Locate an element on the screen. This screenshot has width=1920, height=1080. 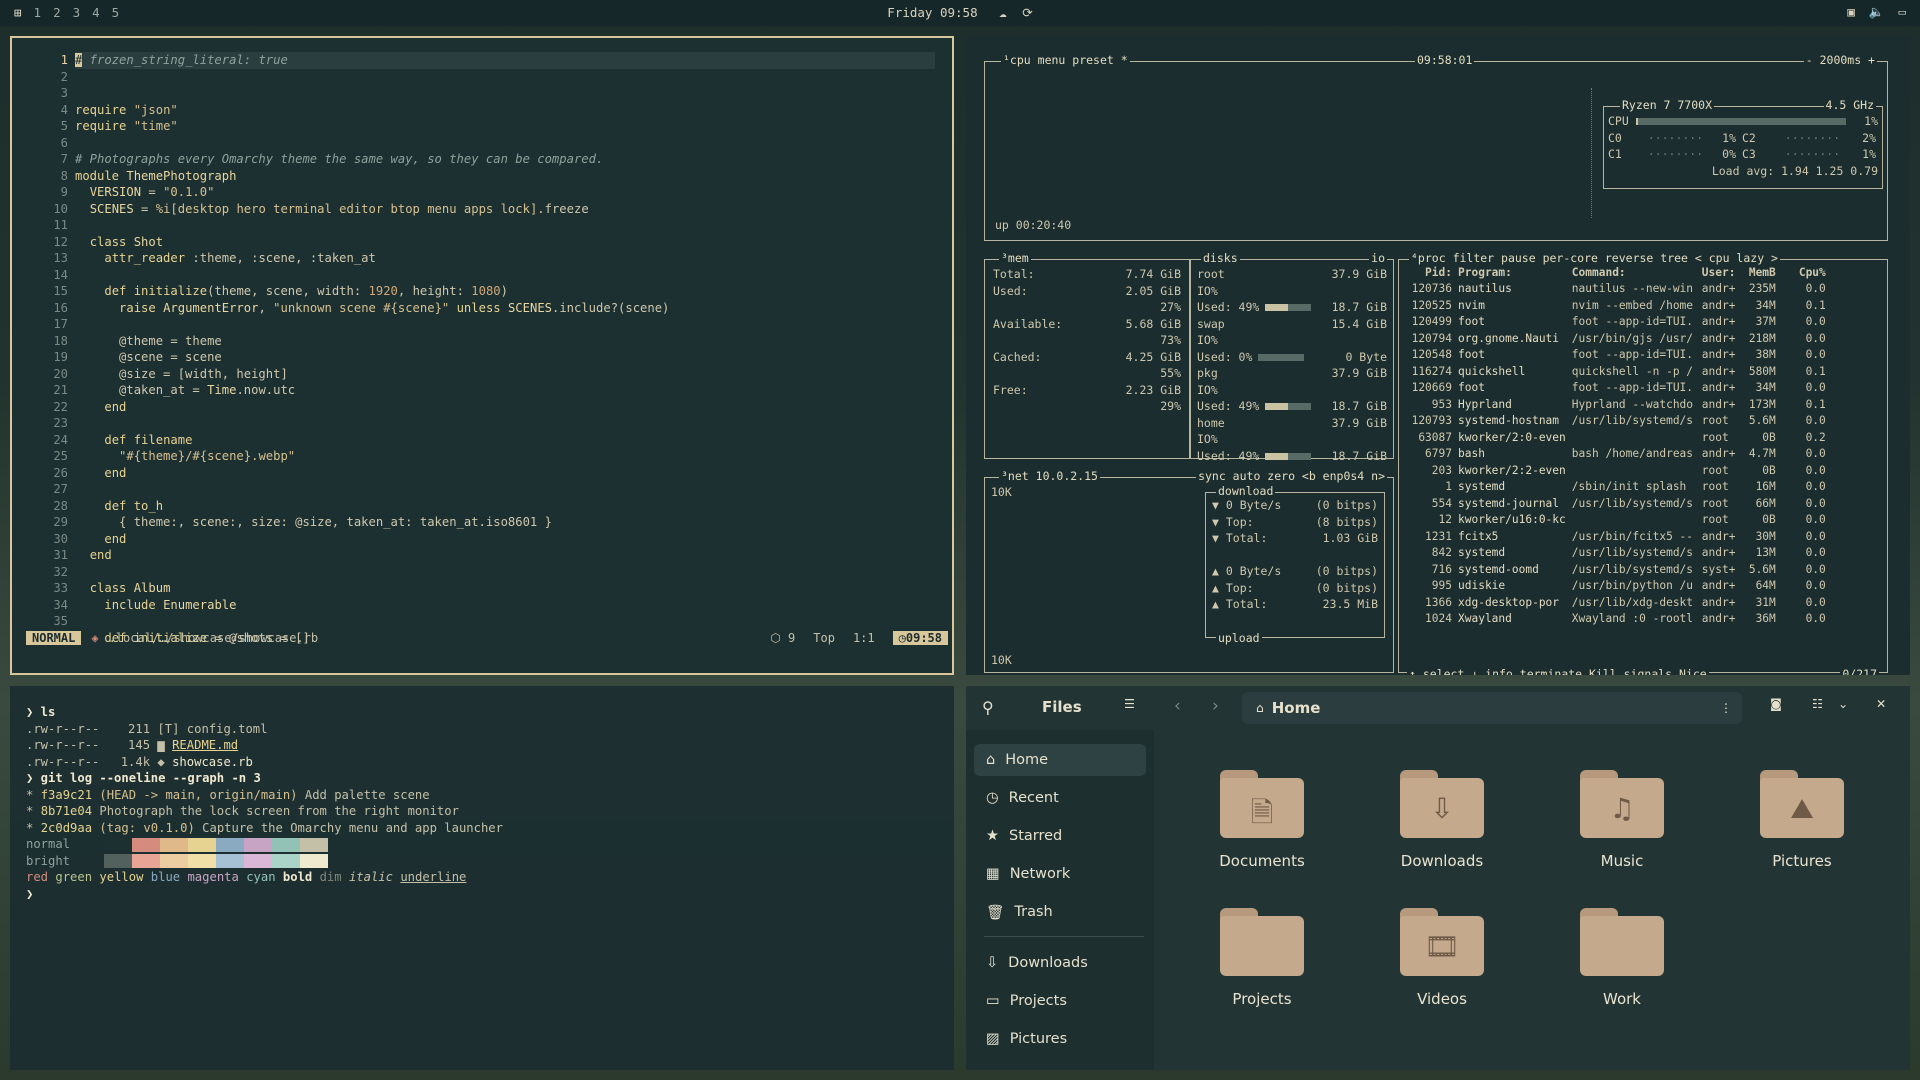
ls-row: .rw-r--r-- 145 ▆ README.md is located at coordinates (132, 745).